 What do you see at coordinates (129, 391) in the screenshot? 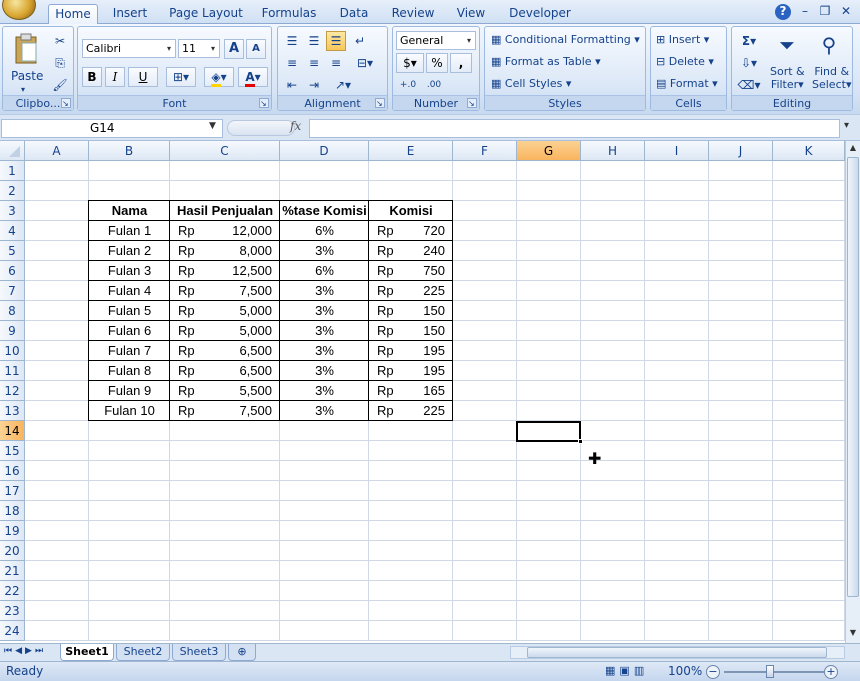
I see `cell-nama: Fulan 9` at bounding box center [129, 391].